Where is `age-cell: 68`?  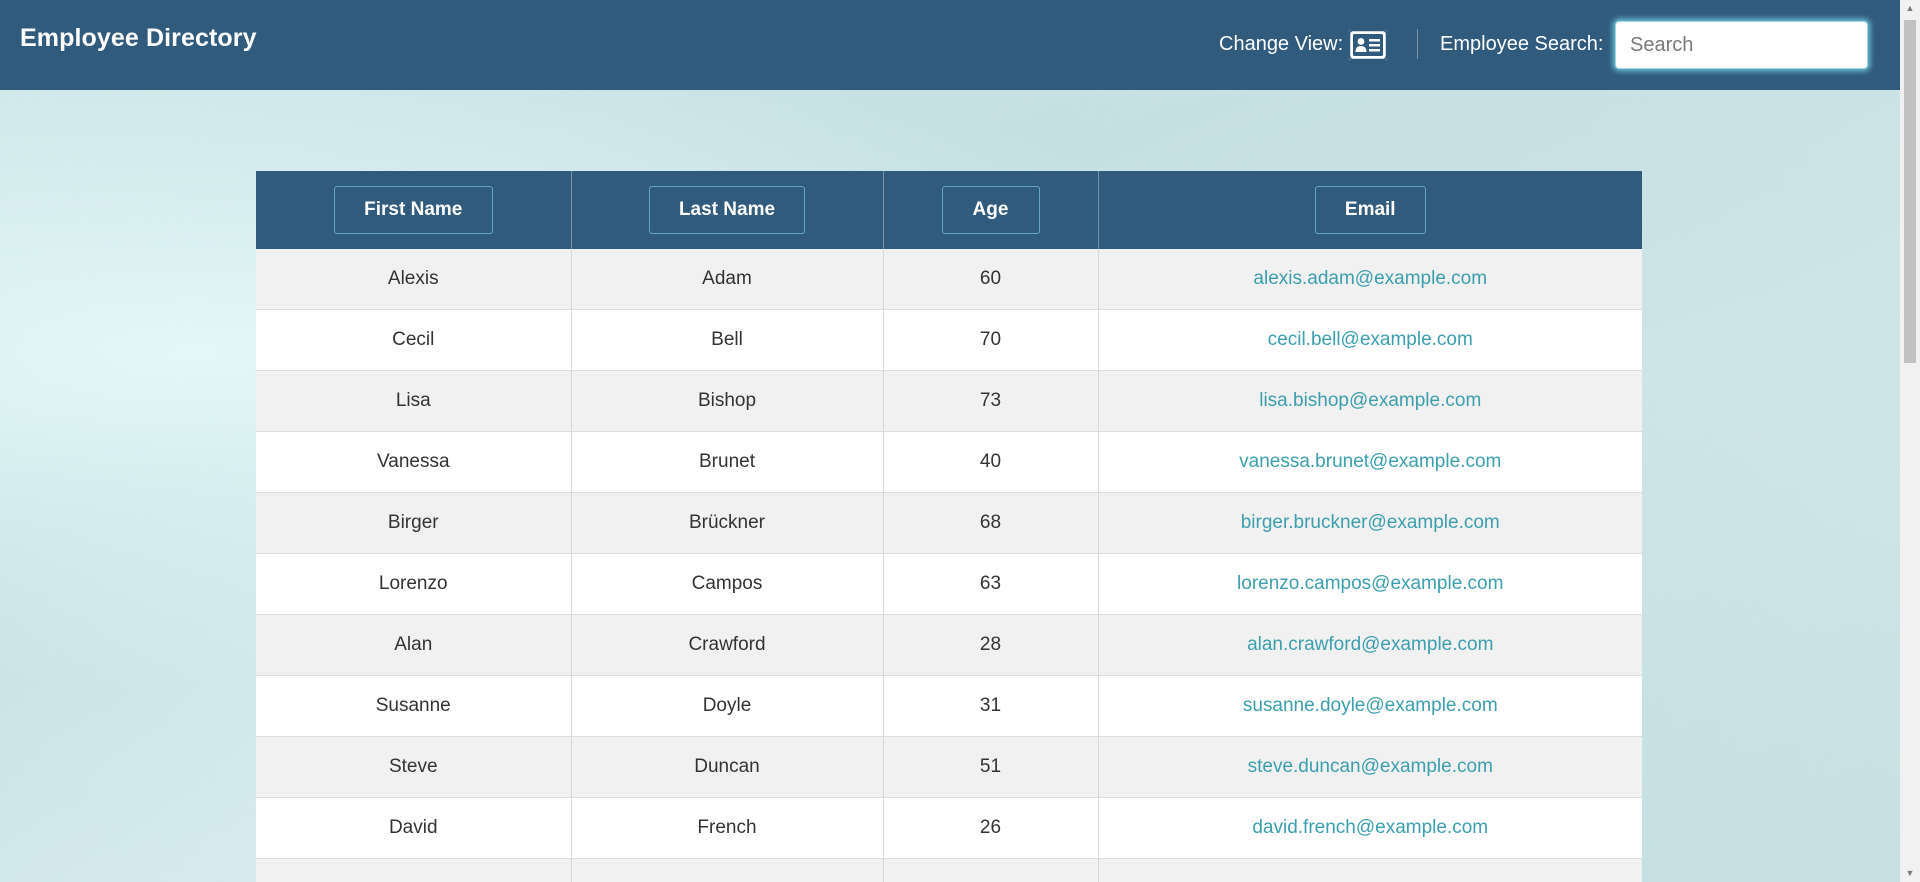
age-cell: 68 is located at coordinates (991, 523).